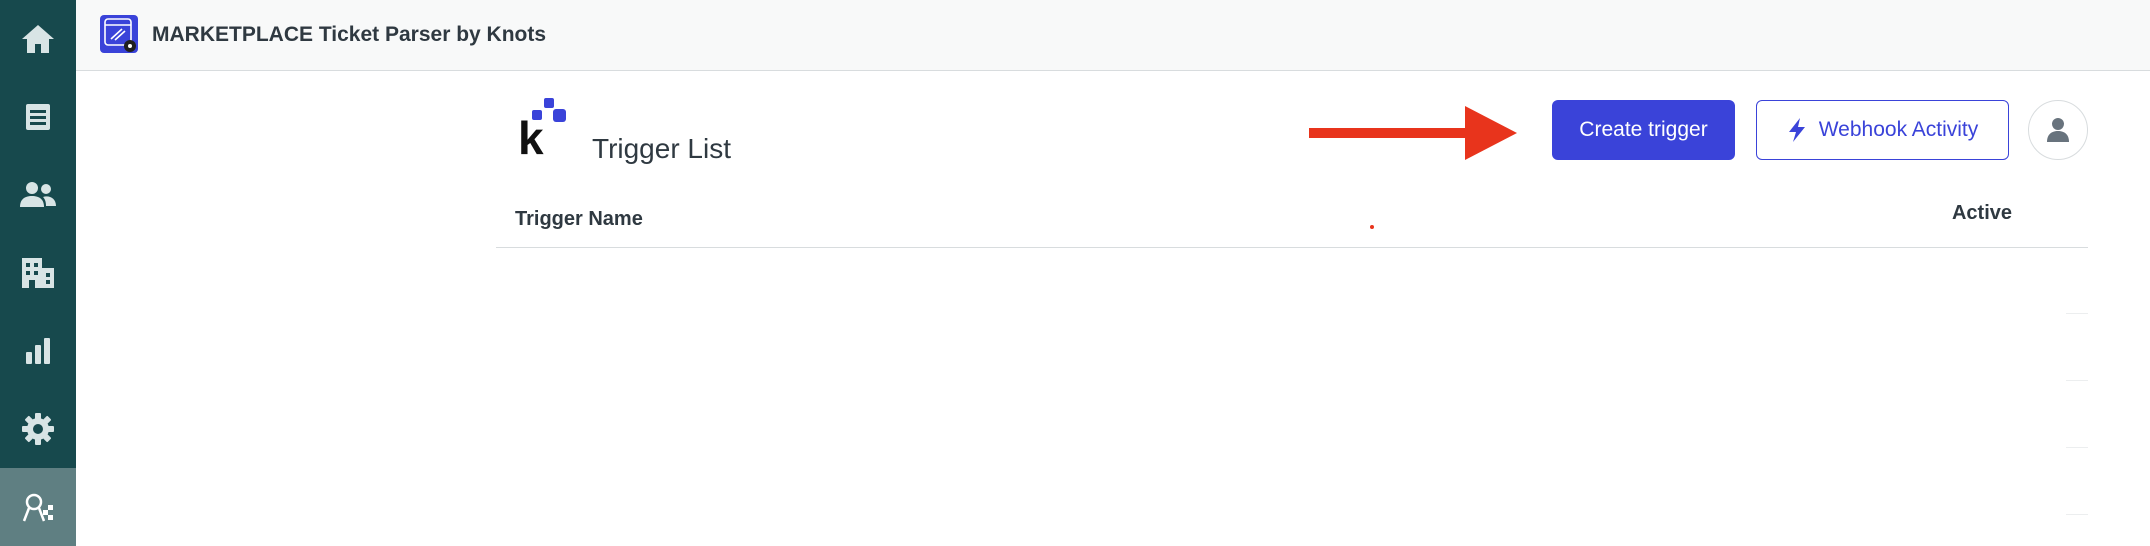  What do you see at coordinates (1413, 133) in the screenshot?
I see `annotation-arrow-icon` at bounding box center [1413, 133].